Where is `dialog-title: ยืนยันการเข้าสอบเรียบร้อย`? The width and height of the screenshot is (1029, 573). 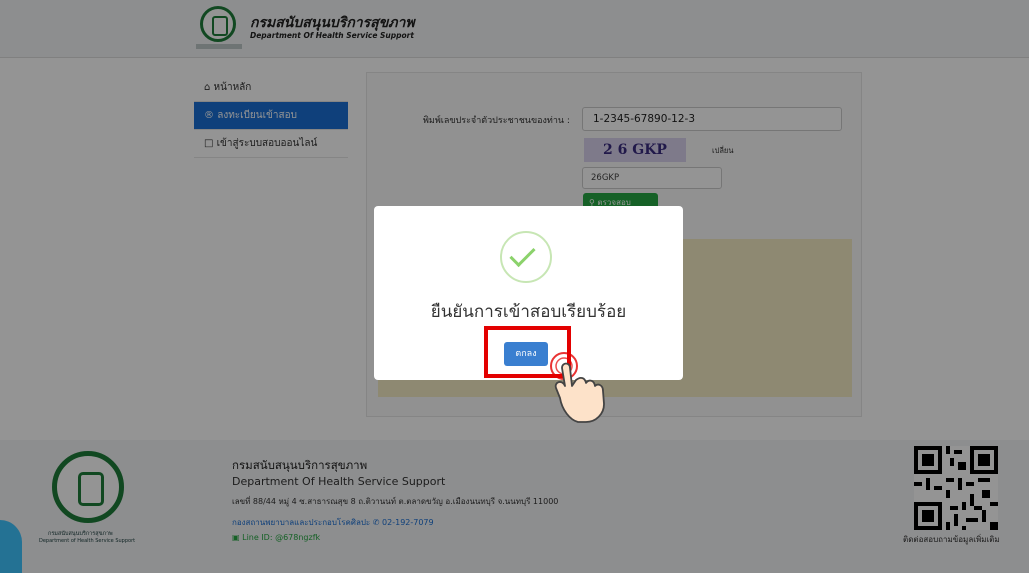 dialog-title: ยืนยันการเข้าสอบเรียบร้อย is located at coordinates (528, 312).